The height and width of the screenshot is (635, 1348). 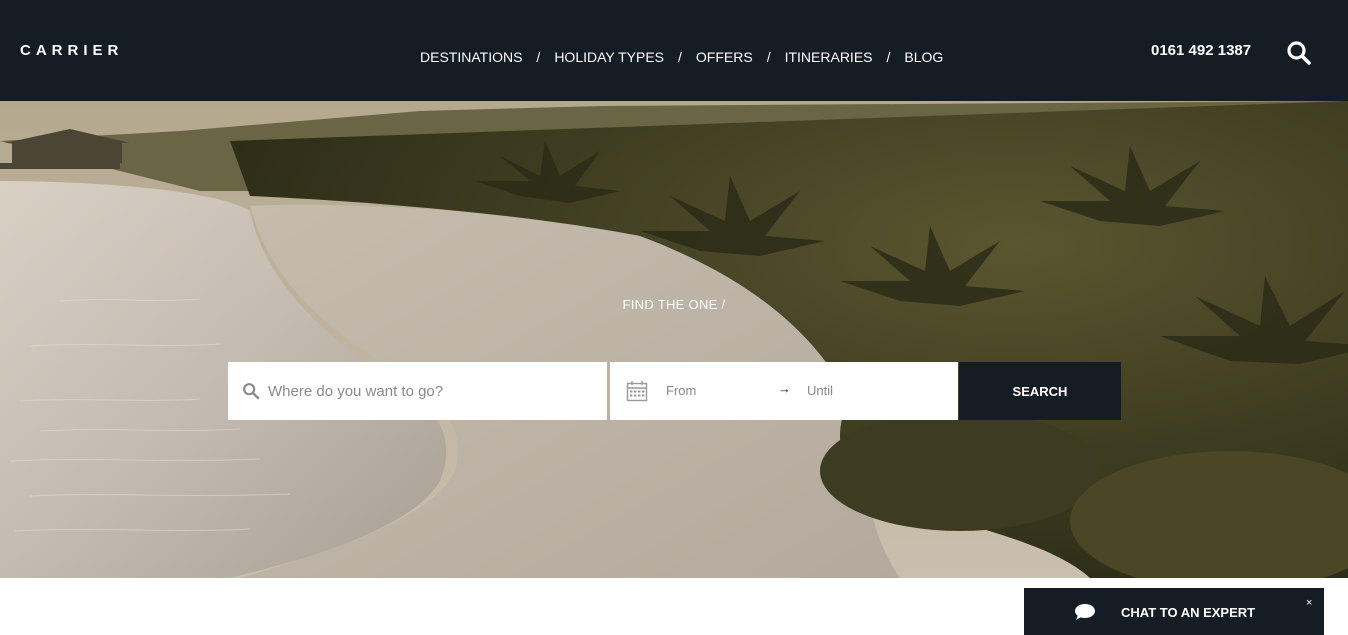 I want to click on nav-item-blog: BLOG, so click(x=923, y=57).